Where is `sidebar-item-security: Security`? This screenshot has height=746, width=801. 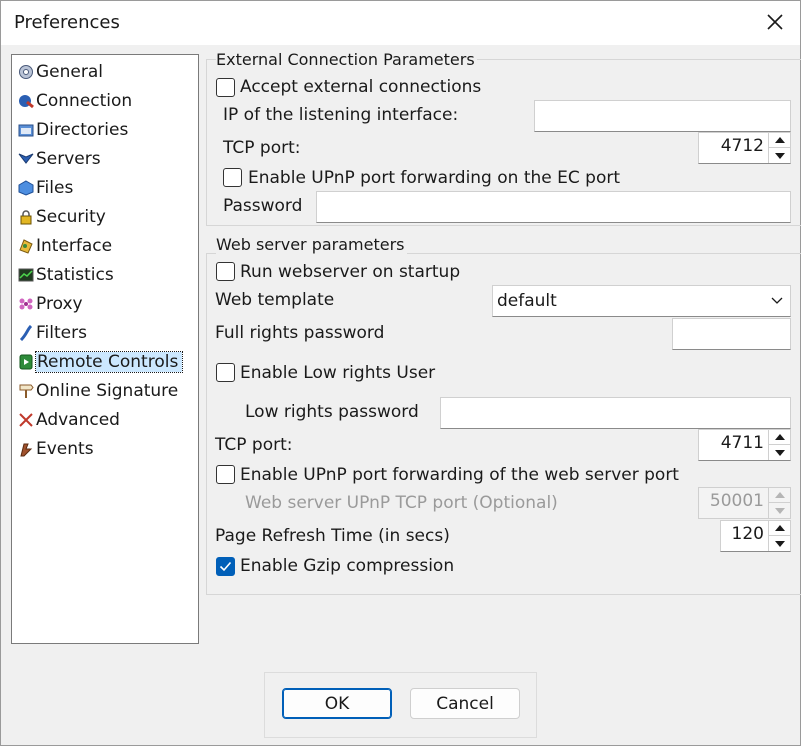
sidebar-item-security: Security is located at coordinates (60, 217).